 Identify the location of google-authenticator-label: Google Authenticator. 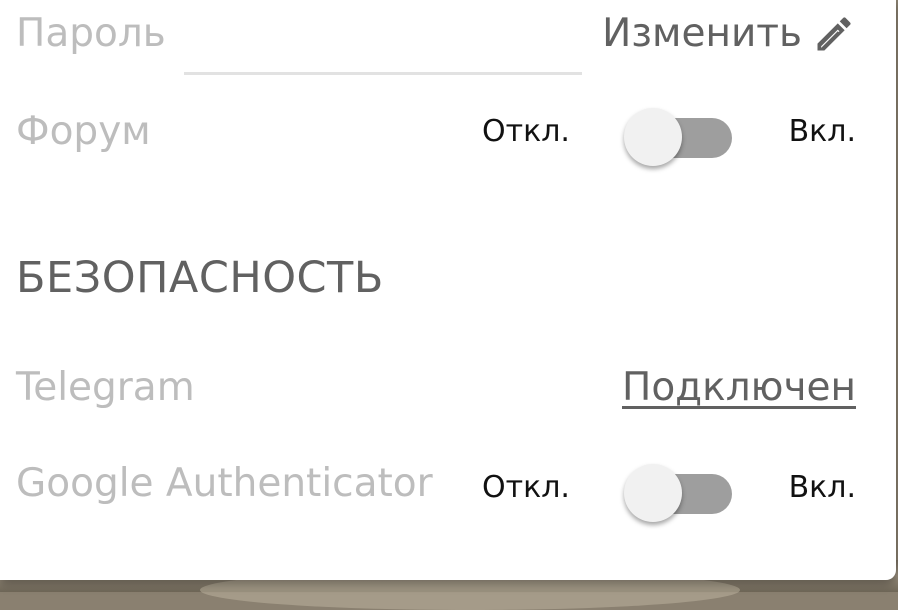
(224, 483).